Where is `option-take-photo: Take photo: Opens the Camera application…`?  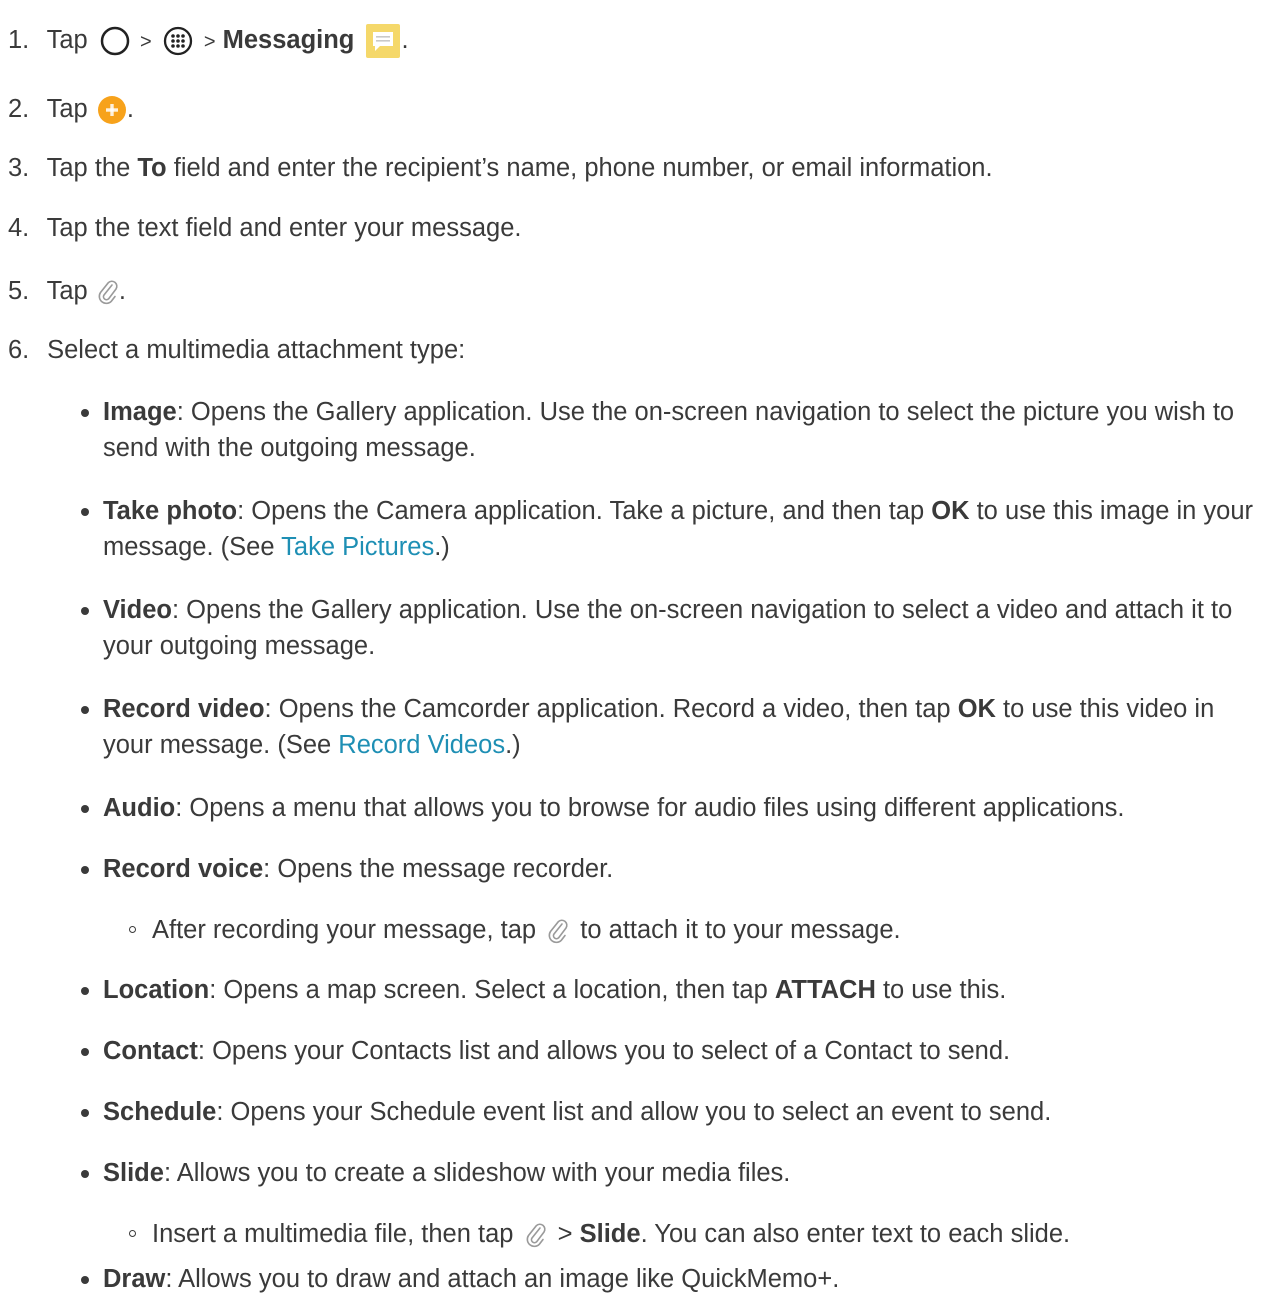
option-take-photo: Take photo: Opens the Camera application… is located at coordinates (667, 529).